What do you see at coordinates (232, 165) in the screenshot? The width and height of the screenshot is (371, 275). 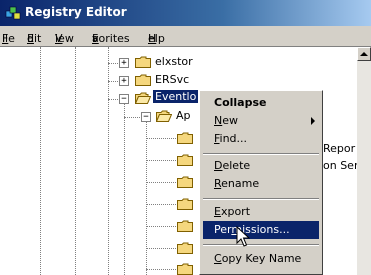 I see `menu-item-delete: Delete` at bounding box center [232, 165].